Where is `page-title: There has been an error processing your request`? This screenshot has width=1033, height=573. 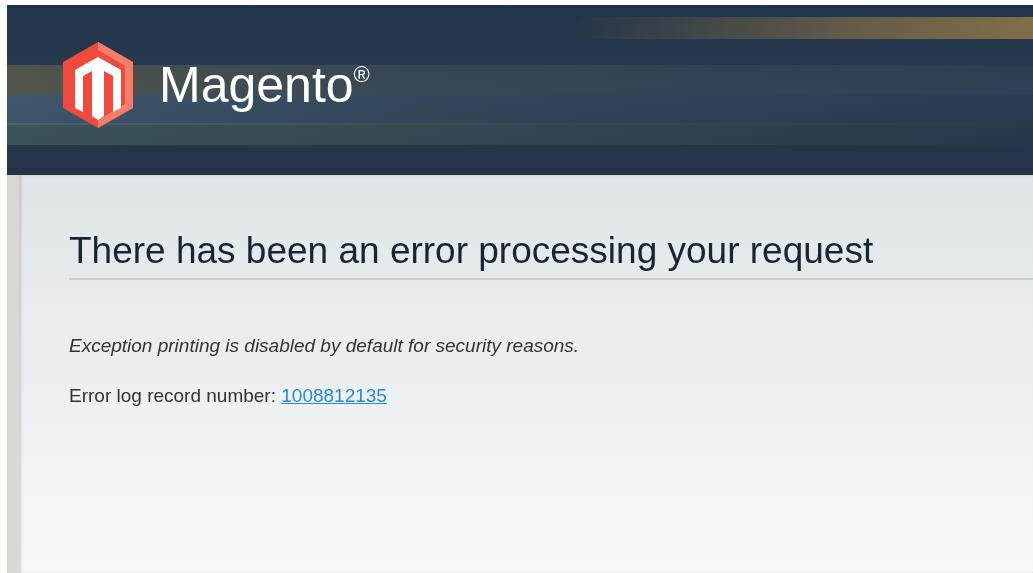
page-title: There has been an error processing your request is located at coordinates (551, 255).